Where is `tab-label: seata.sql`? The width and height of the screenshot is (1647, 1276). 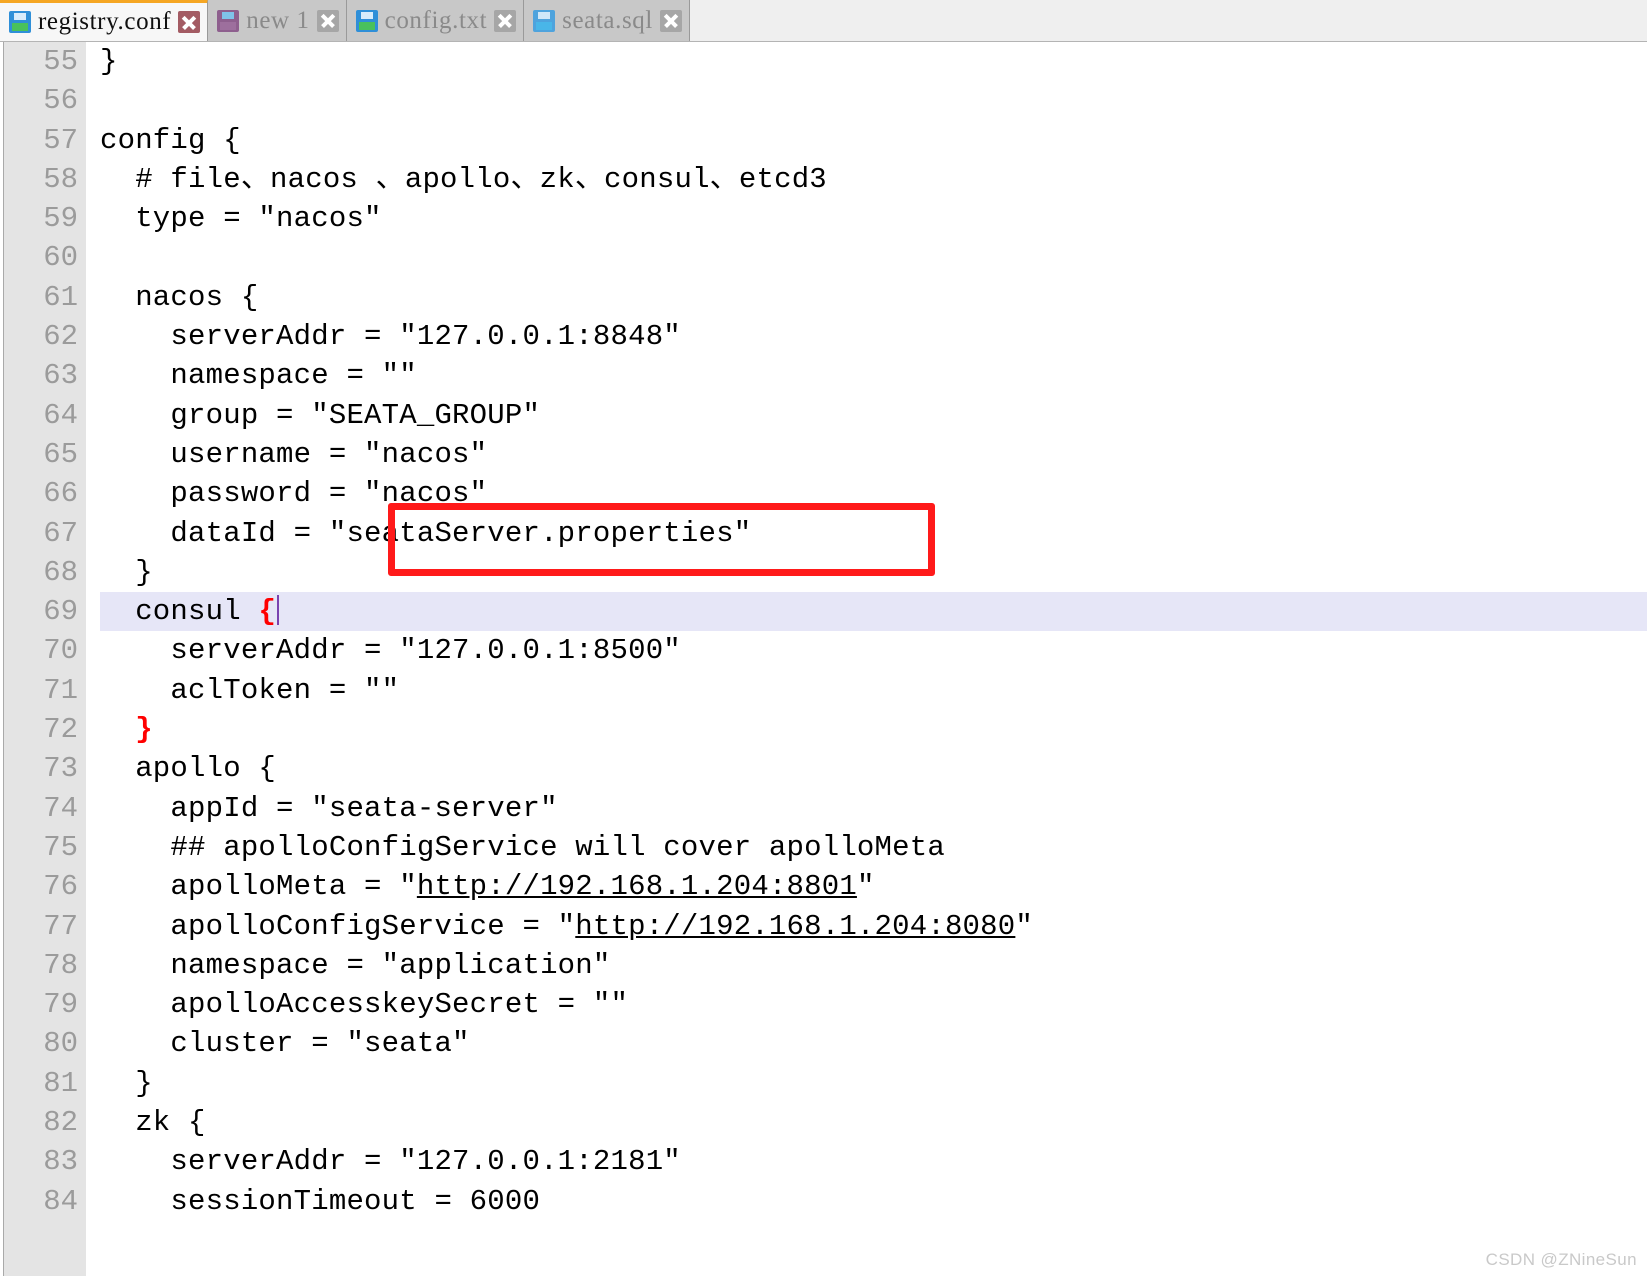 tab-label: seata.sql is located at coordinates (607, 20).